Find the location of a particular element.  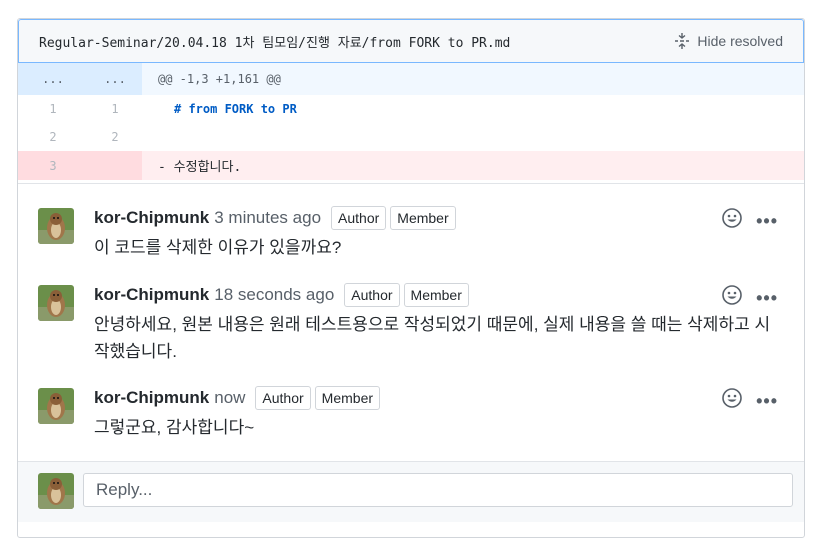

code-line: # from FORK to PR is located at coordinates (235, 109).